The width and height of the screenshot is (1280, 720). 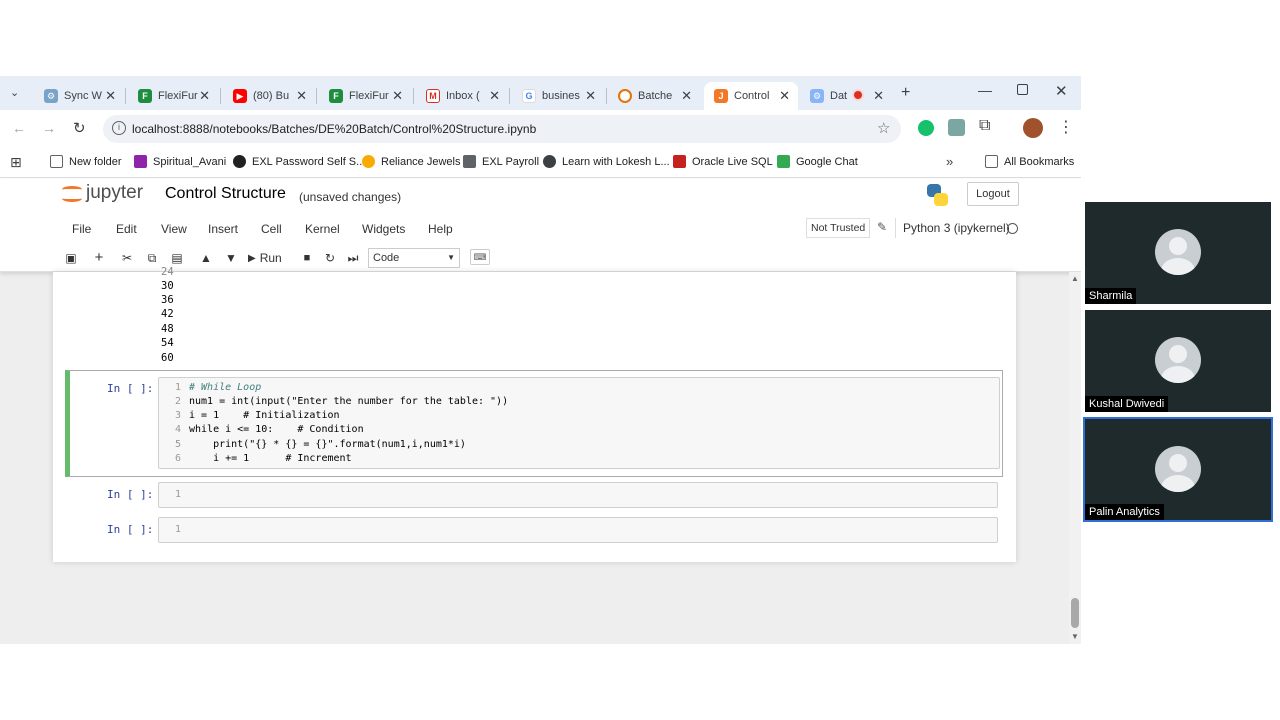 I want to click on profile-avatar, so click(x=1033, y=128).